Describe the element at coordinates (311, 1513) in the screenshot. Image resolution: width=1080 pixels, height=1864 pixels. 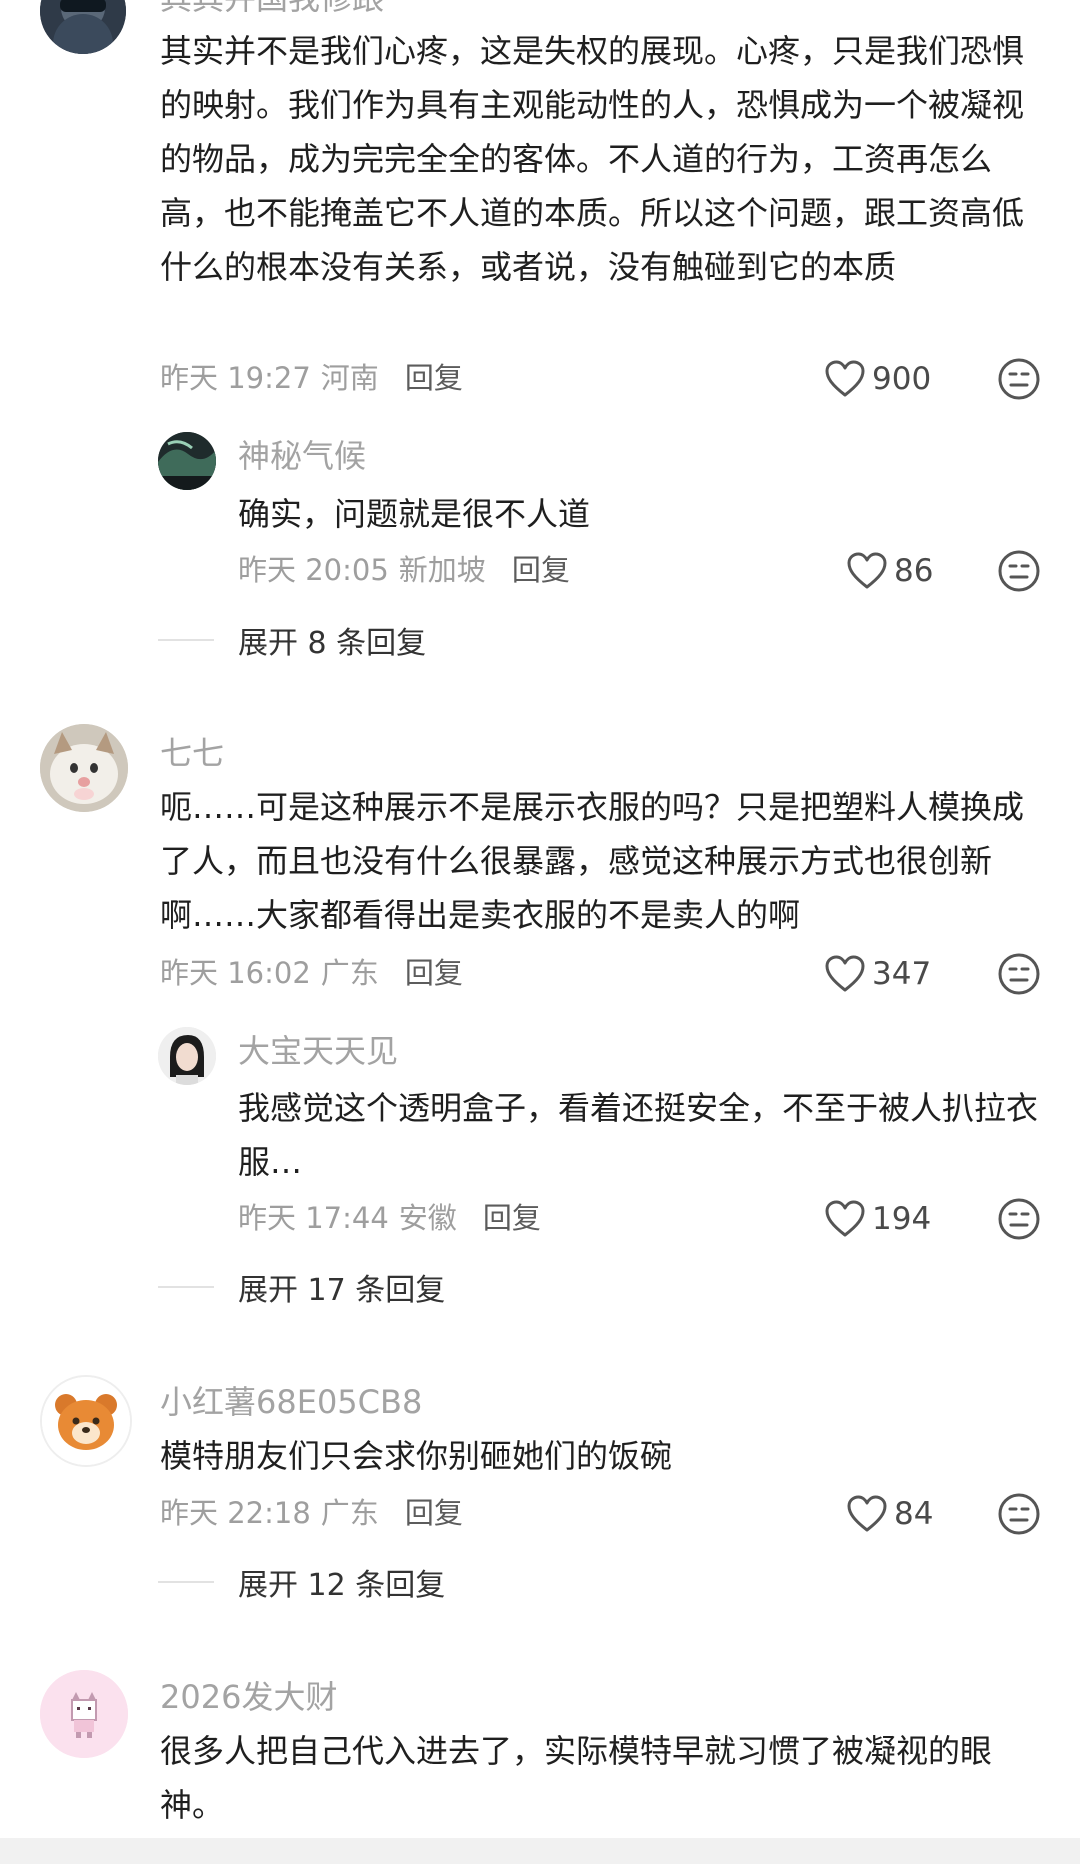
I see `comment-meta: 昨天 22:18 广东 回复` at that location.